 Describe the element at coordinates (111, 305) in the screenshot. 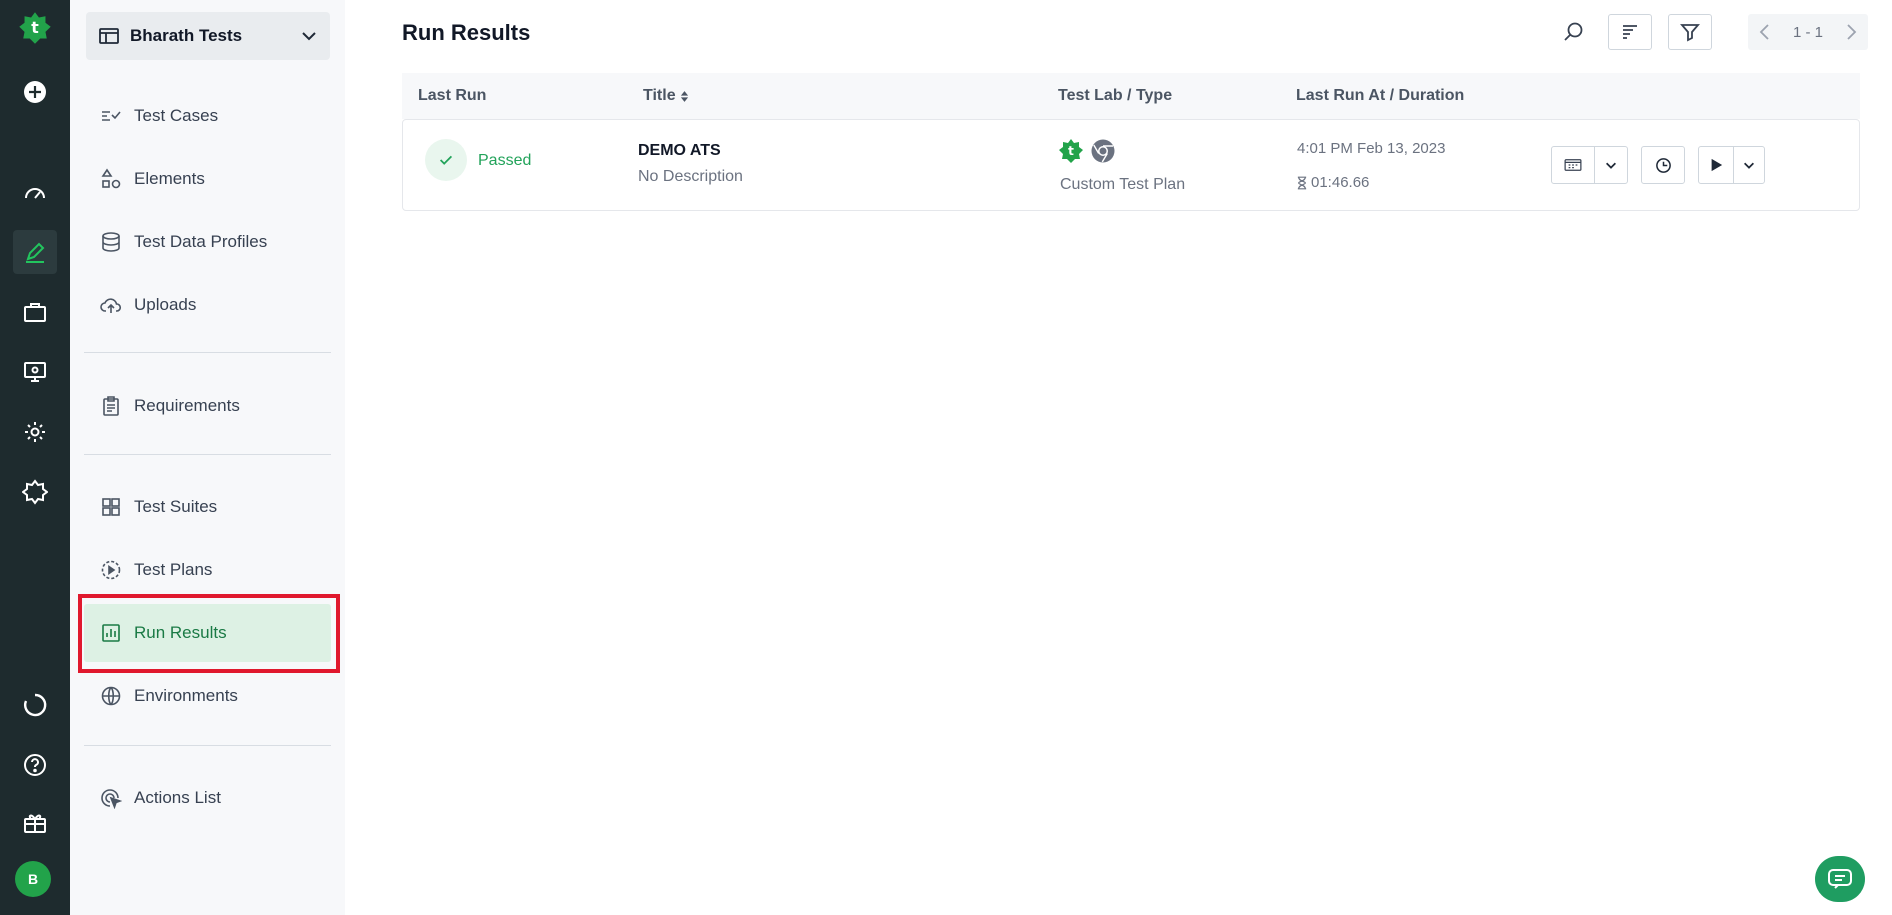

I see `cloud-upload-icon` at that location.